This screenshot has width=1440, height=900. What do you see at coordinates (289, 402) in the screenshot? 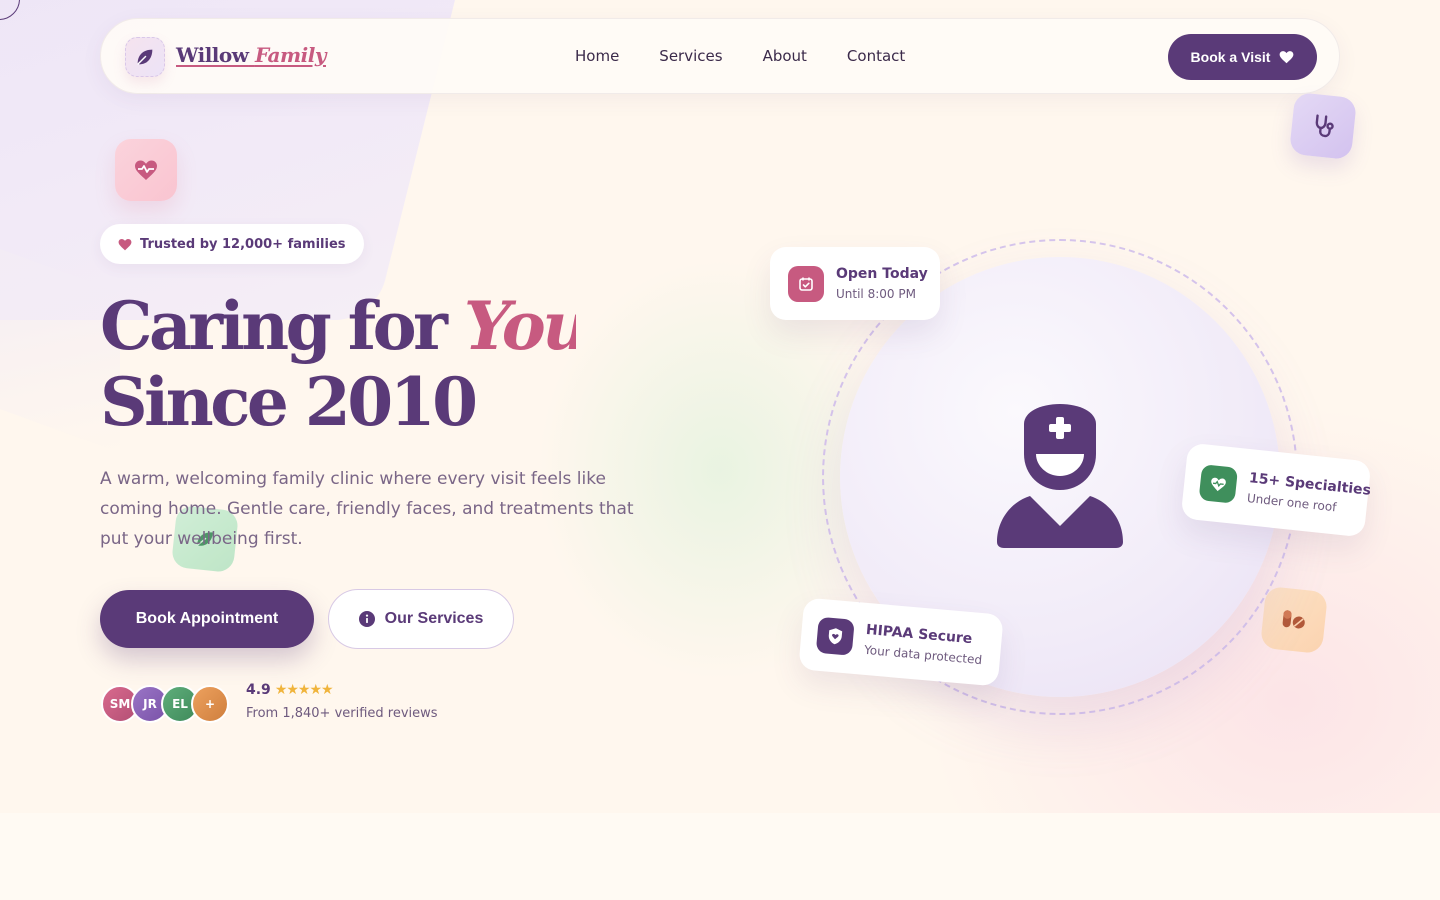
I see `headline-line-2: Since 2010` at bounding box center [289, 402].